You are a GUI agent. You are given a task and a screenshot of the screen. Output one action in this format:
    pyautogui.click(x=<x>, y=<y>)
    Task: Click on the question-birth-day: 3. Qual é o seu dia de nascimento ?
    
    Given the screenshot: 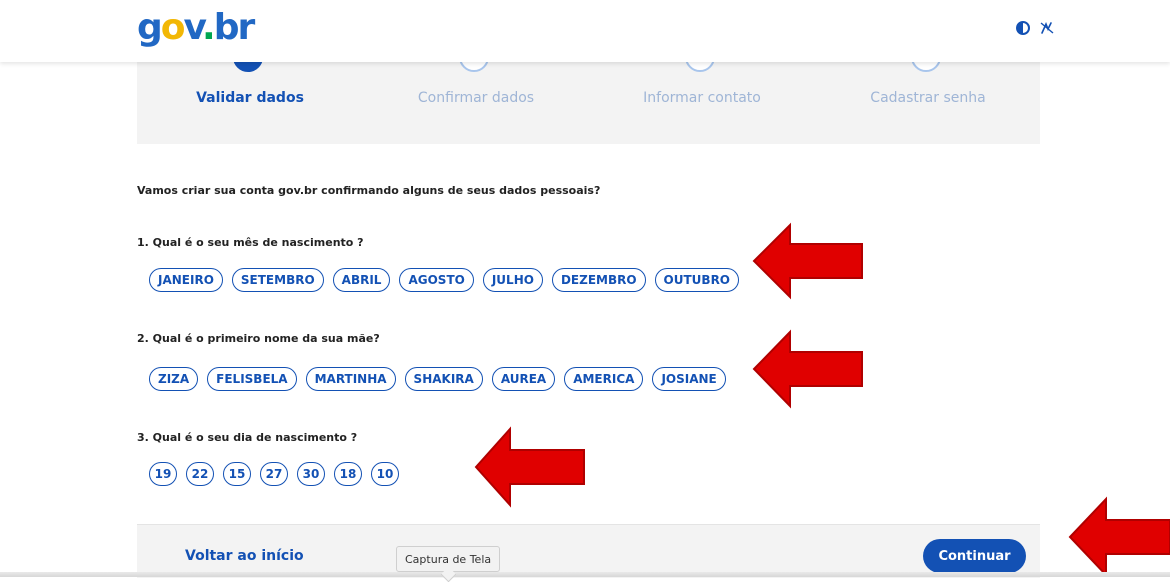 What is the action you would take?
    pyautogui.click(x=247, y=437)
    